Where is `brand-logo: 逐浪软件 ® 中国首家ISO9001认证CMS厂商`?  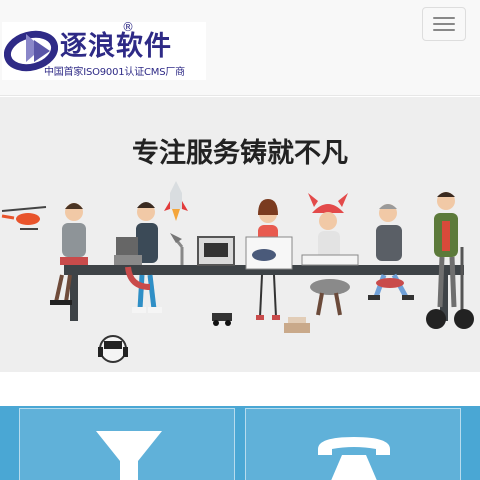
brand-logo: 逐浪软件 ® 中国首家ISO9001认证CMS厂商 is located at coordinates (104, 50).